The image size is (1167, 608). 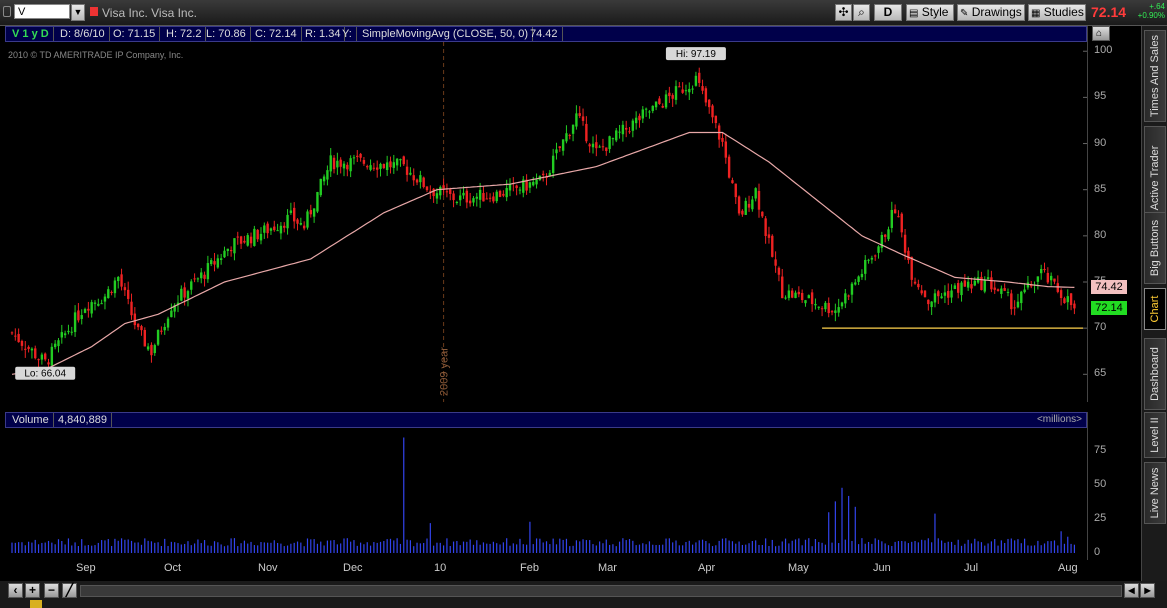 I want to click on low-annotation: Lo: 66.04, so click(x=45, y=374).